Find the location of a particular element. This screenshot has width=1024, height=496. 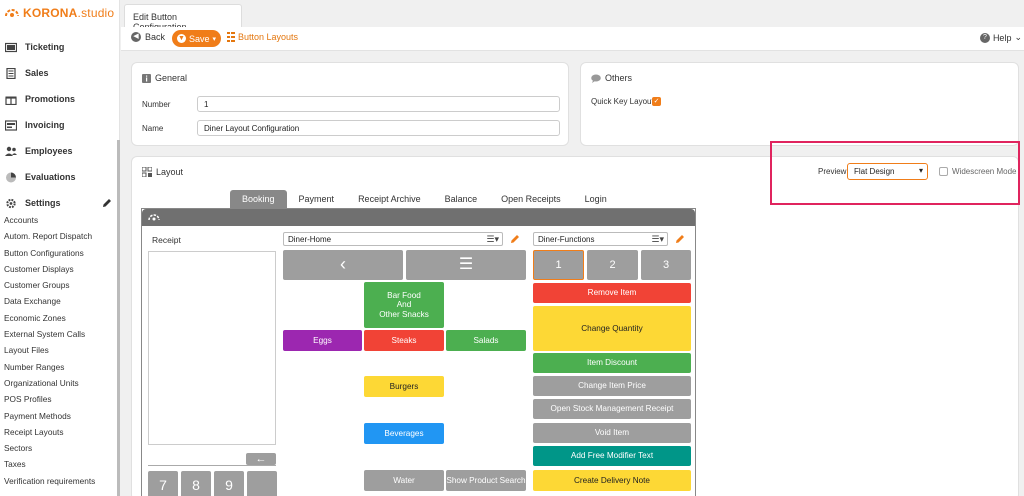

back-button: ◀ Back is located at coordinates (148, 37).